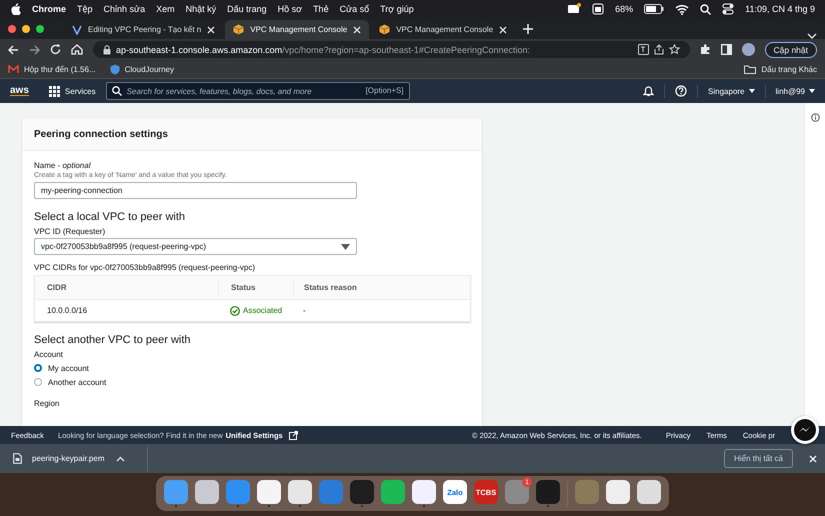 This screenshot has width=825, height=516. I want to click on grid-icon, so click(54, 91).